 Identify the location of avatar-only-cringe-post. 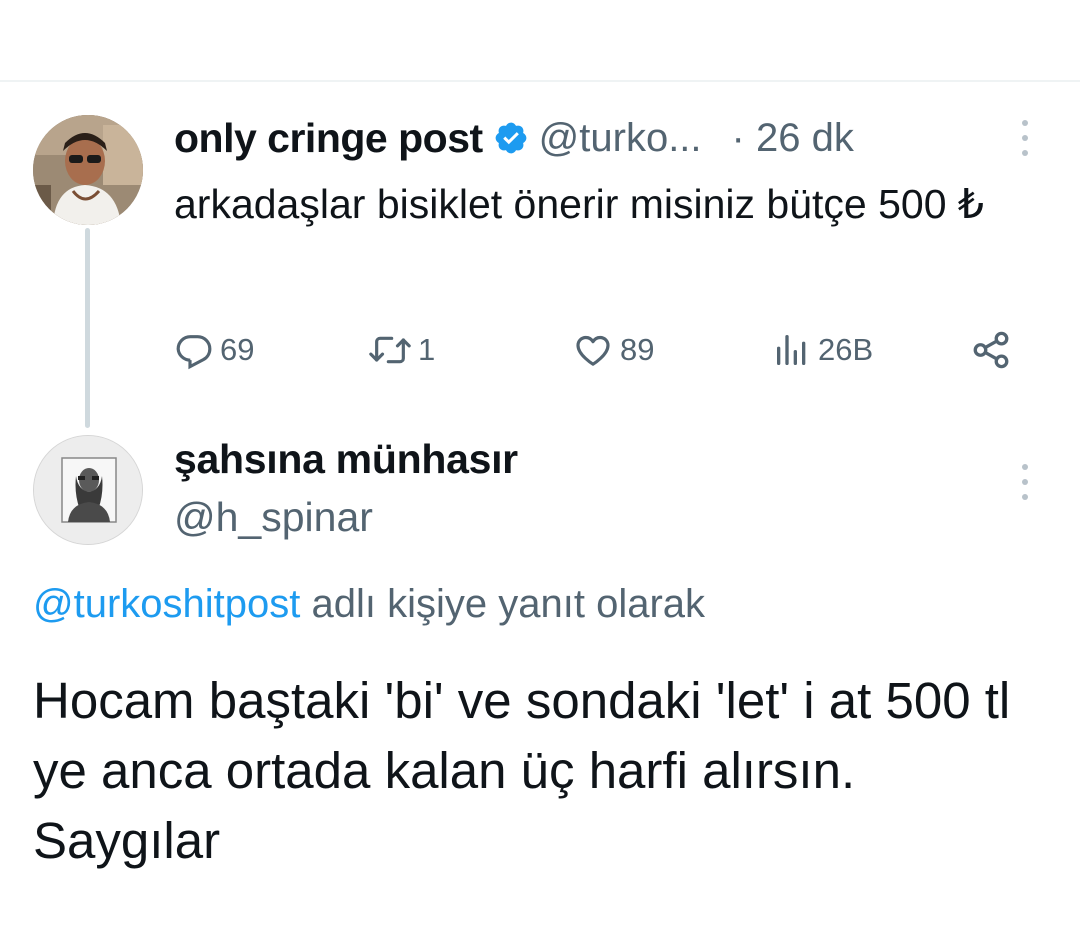
(88, 170).